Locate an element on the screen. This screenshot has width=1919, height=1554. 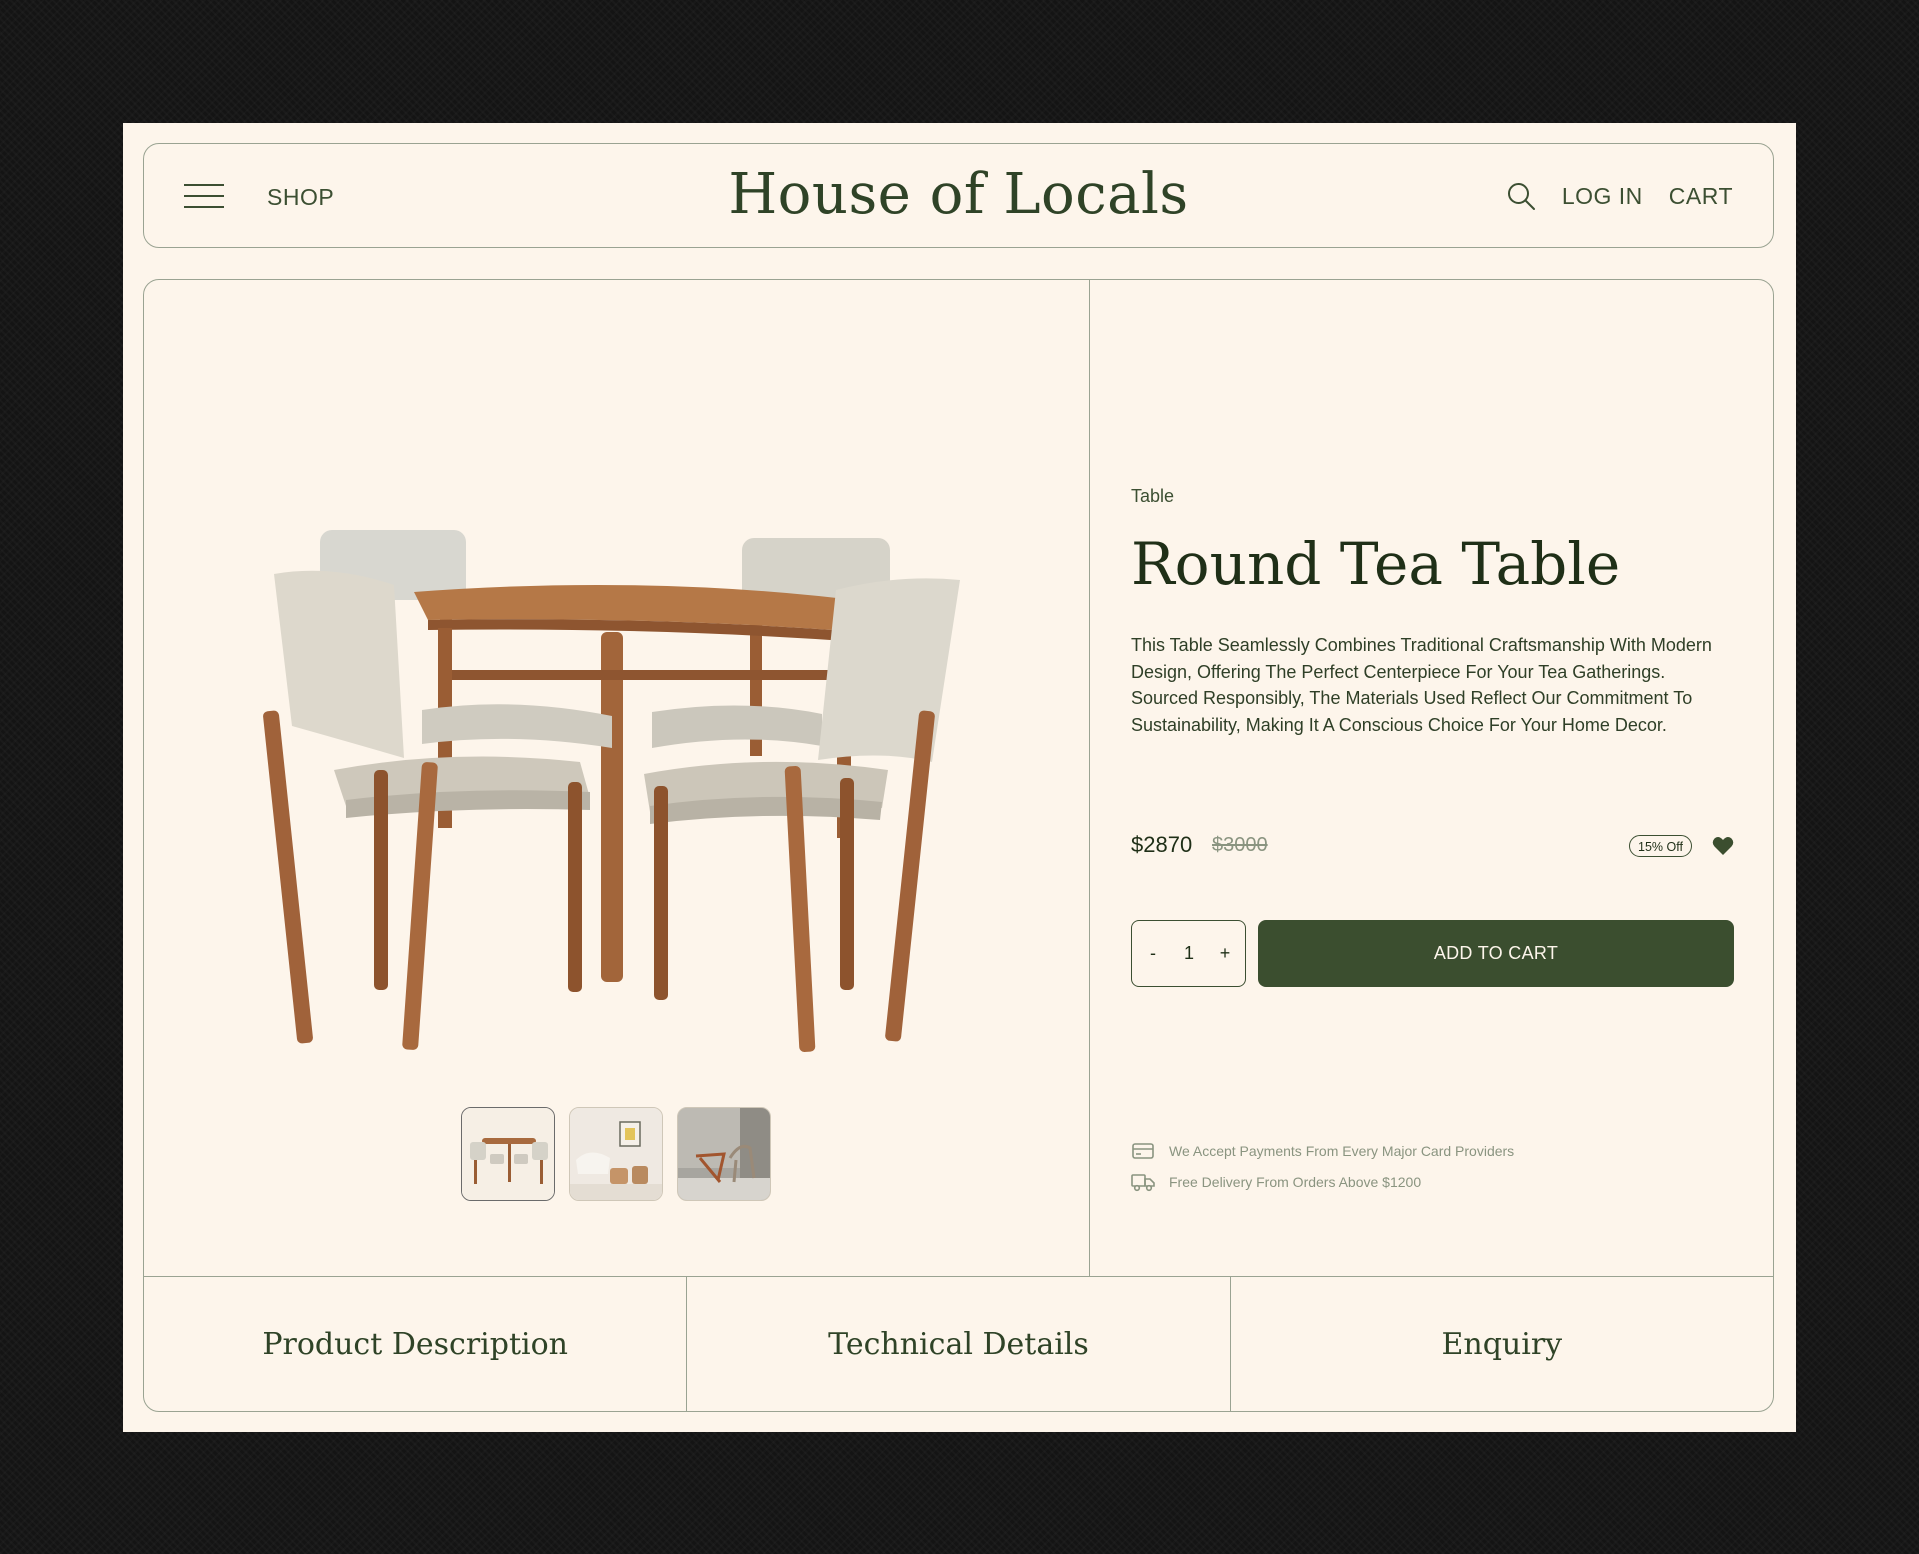
living-room-thumbnail-icon is located at coordinates (616, 1154).